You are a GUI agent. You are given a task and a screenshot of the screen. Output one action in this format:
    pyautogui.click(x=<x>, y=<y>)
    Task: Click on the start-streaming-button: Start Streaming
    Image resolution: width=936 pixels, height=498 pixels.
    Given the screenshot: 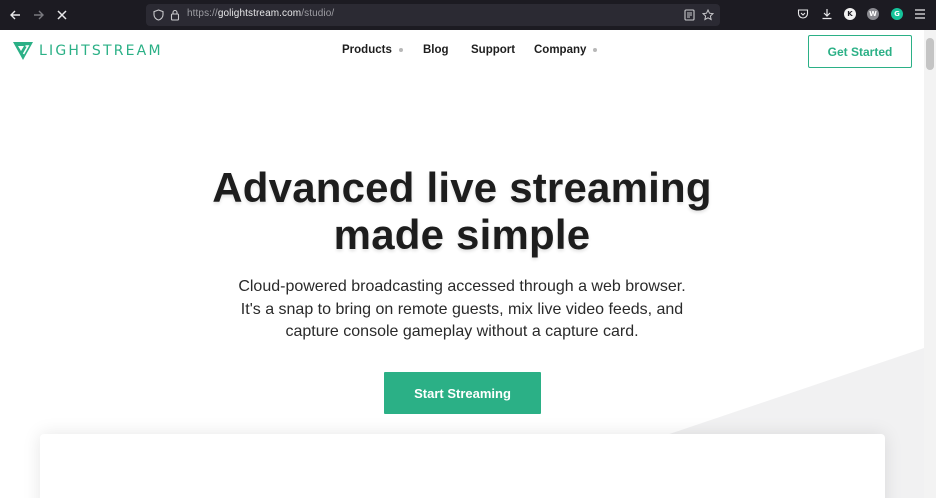 What is the action you would take?
    pyautogui.click(x=462, y=393)
    